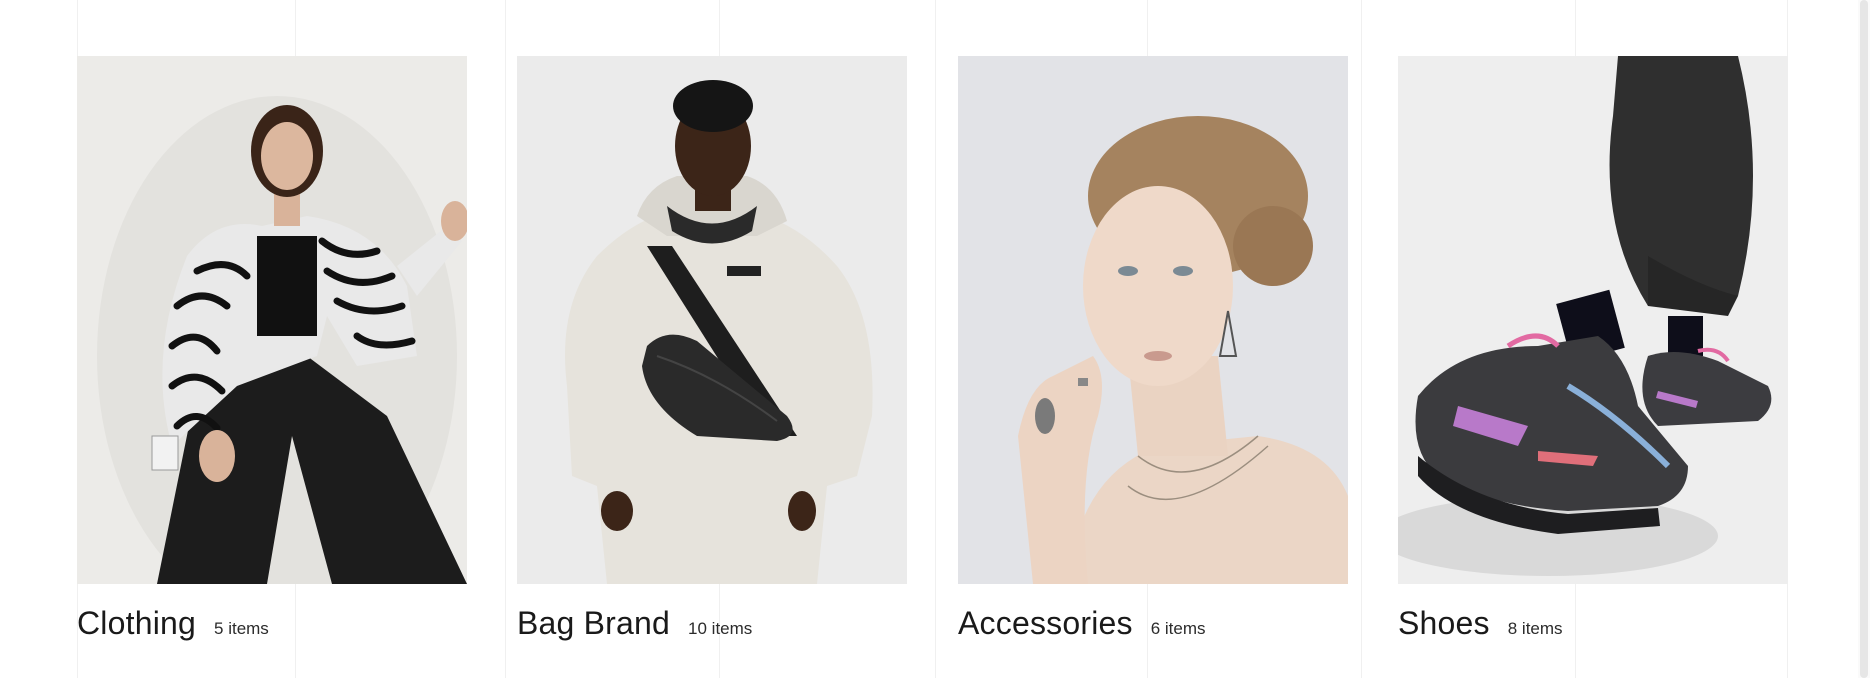 The height and width of the screenshot is (678, 1870). Describe the element at coordinates (1444, 623) in the screenshot. I see `category-title: Shoes` at that location.